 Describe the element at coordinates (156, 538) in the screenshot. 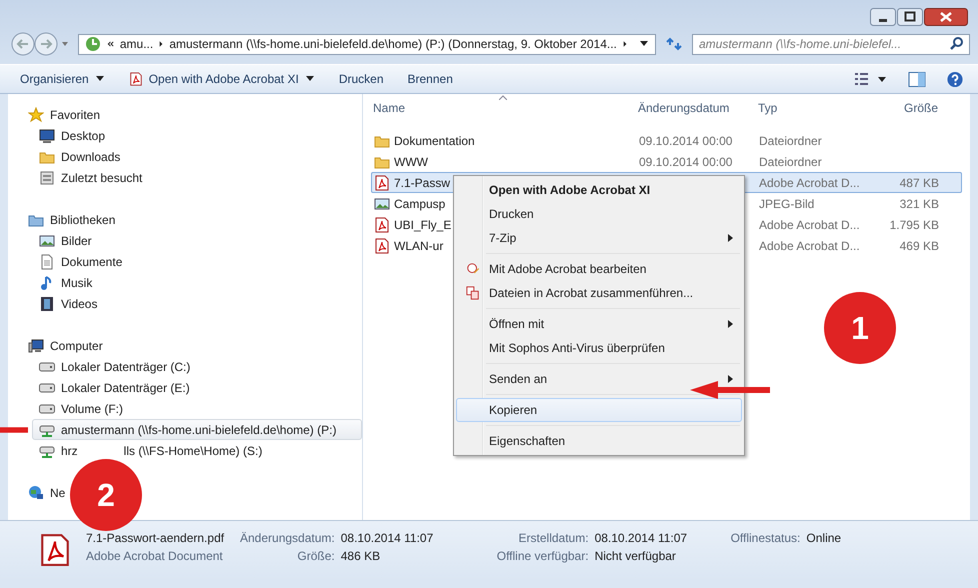

I see `file-name: 7.1-Passwort-aendern.pdf` at that location.